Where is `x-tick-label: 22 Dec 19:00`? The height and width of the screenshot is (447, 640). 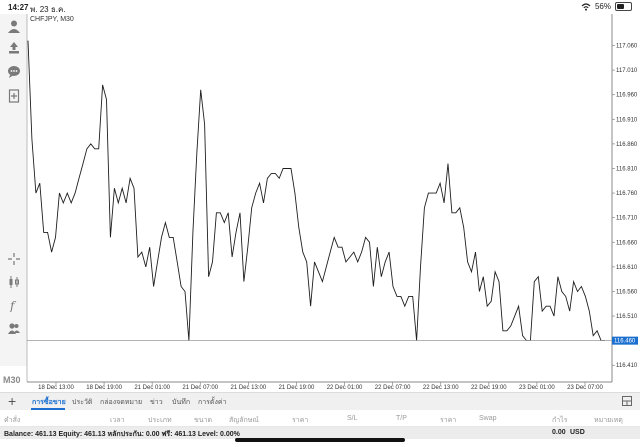 x-tick-label: 22 Dec 19:00 is located at coordinates (489, 388).